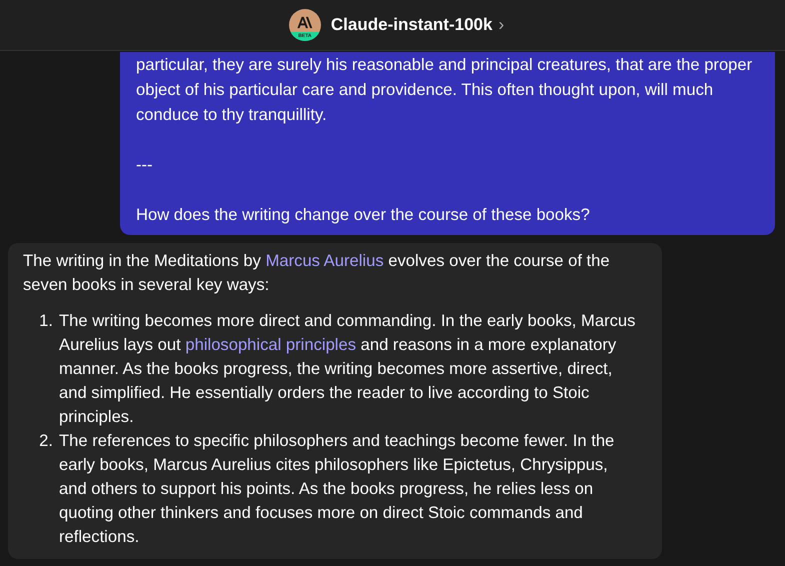 Image resolution: width=785 pixels, height=566 pixels. Describe the element at coordinates (363, 215) in the screenshot. I see `message-text: How does the writing change over the course of these books?` at that location.